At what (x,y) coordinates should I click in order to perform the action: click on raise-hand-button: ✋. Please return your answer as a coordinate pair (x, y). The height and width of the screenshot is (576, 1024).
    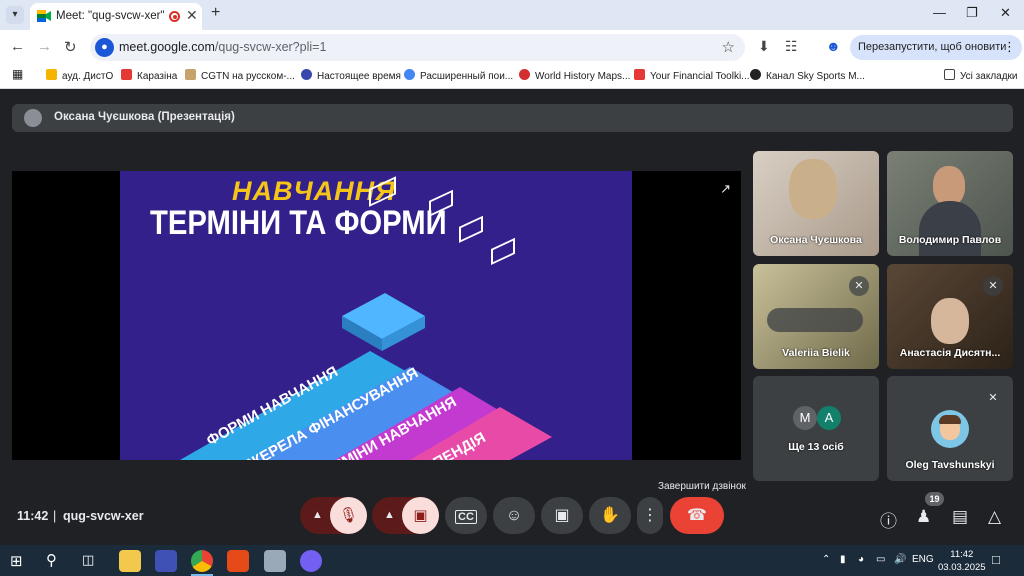
    Looking at the image, I should click on (610, 515).